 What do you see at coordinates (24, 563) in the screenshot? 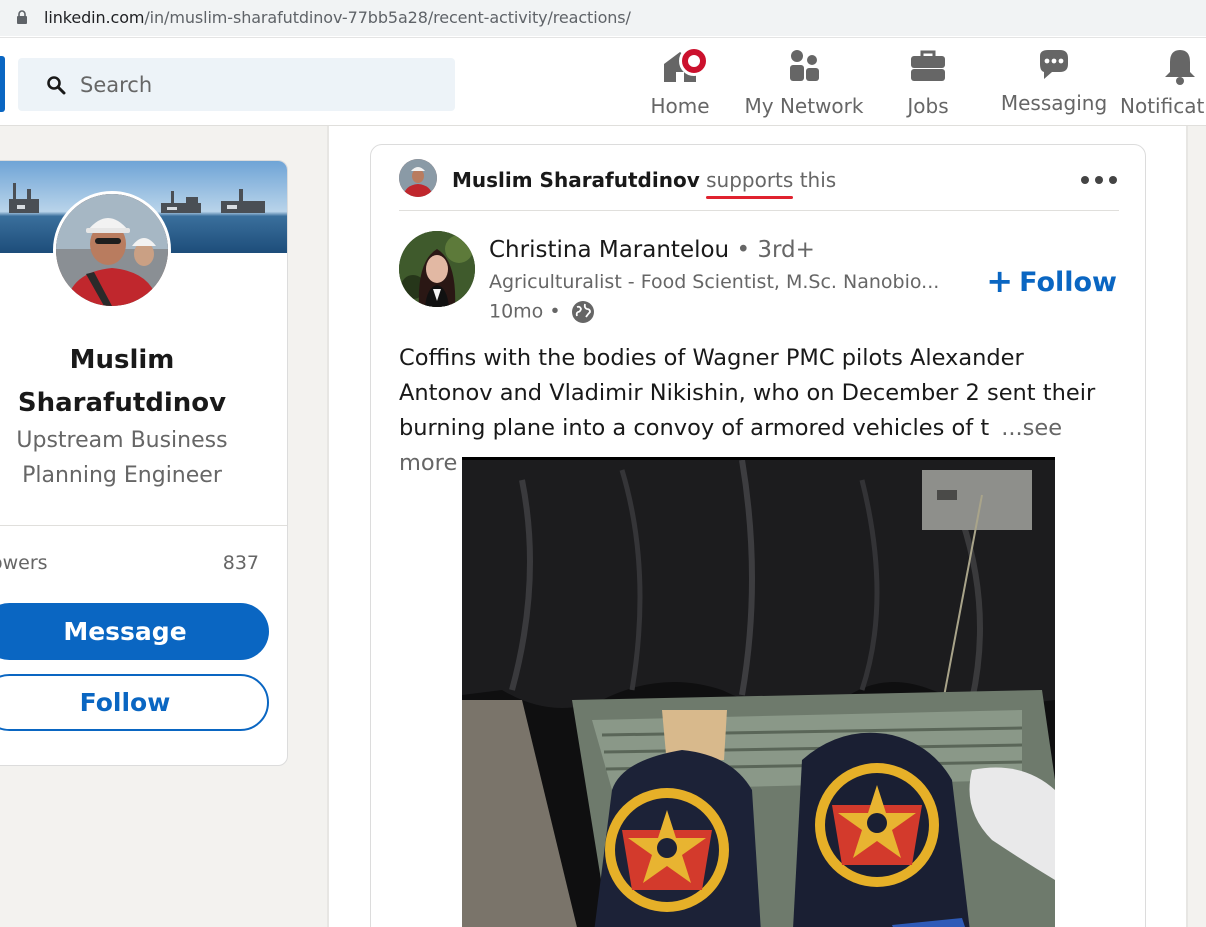
I see `followers-label: owers` at bounding box center [24, 563].